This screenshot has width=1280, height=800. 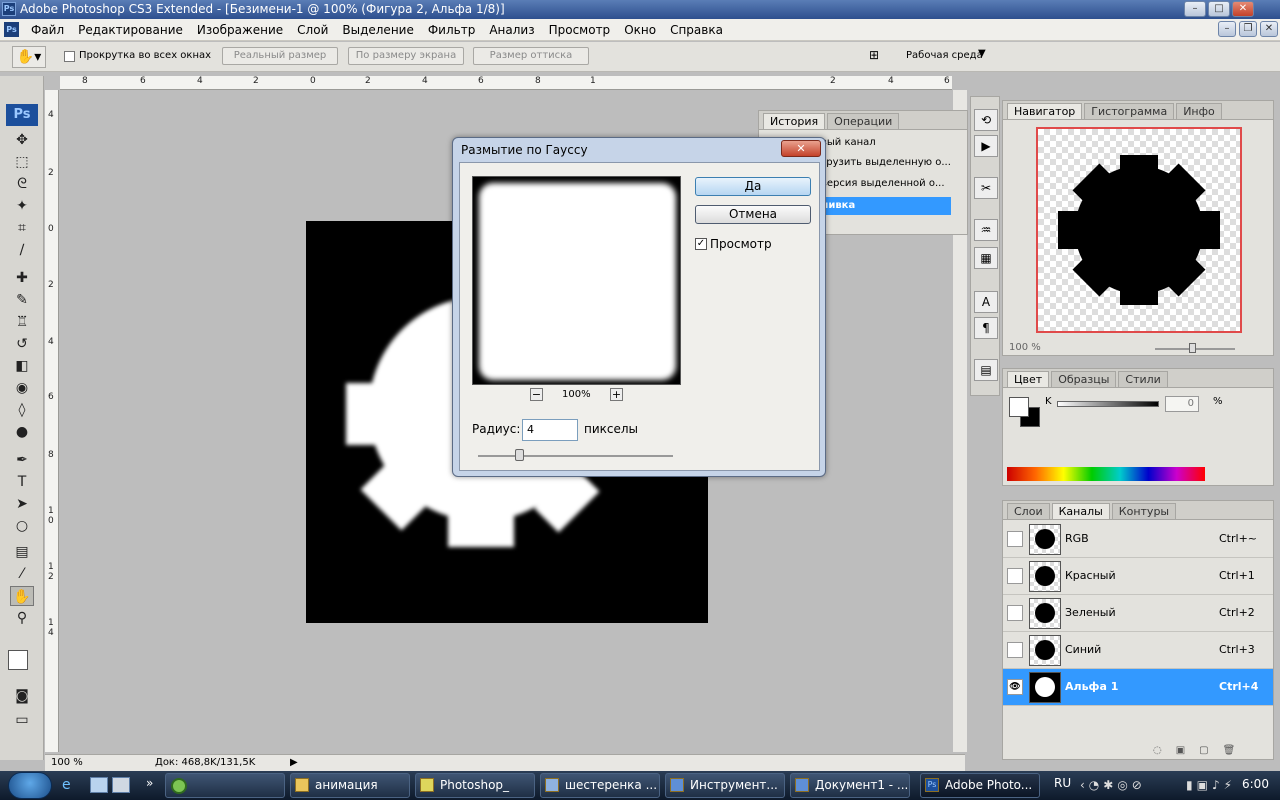 What do you see at coordinates (1211, 785) in the screenshot?
I see `system-tray-status-icons: ▮▣♪⚡` at bounding box center [1211, 785].